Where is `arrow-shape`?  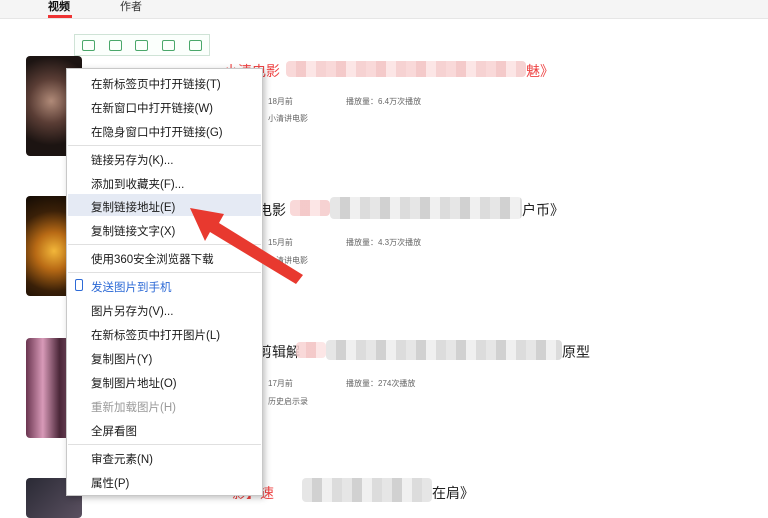
arrow-shape is located at coordinates (246, 246).